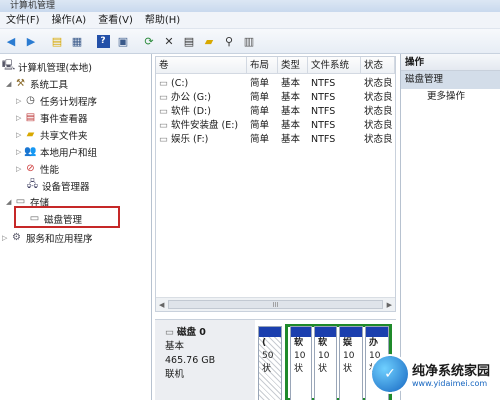  I want to click on table-row: ▭ 办公 (G:) 简单 基本 NTFS 状态良, so click(275, 98).